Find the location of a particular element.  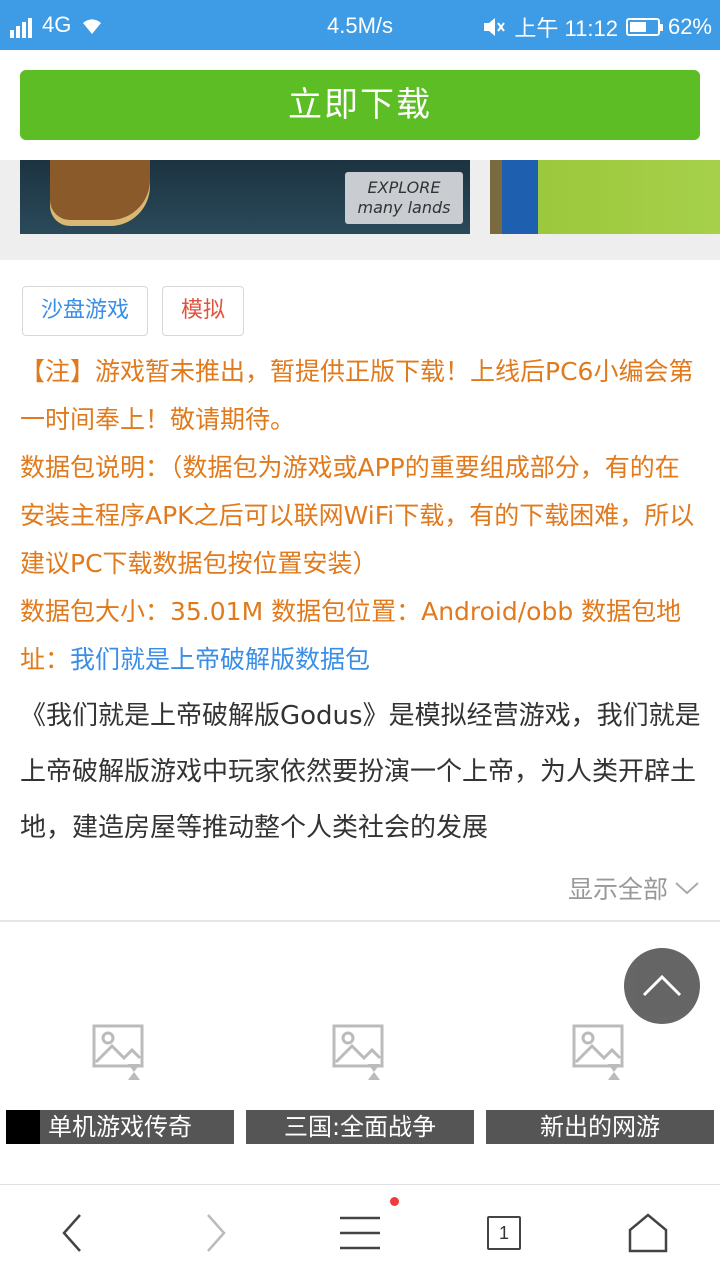

recommendation-caption: 三国:全面战争 is located at coordinates (360, 1127).